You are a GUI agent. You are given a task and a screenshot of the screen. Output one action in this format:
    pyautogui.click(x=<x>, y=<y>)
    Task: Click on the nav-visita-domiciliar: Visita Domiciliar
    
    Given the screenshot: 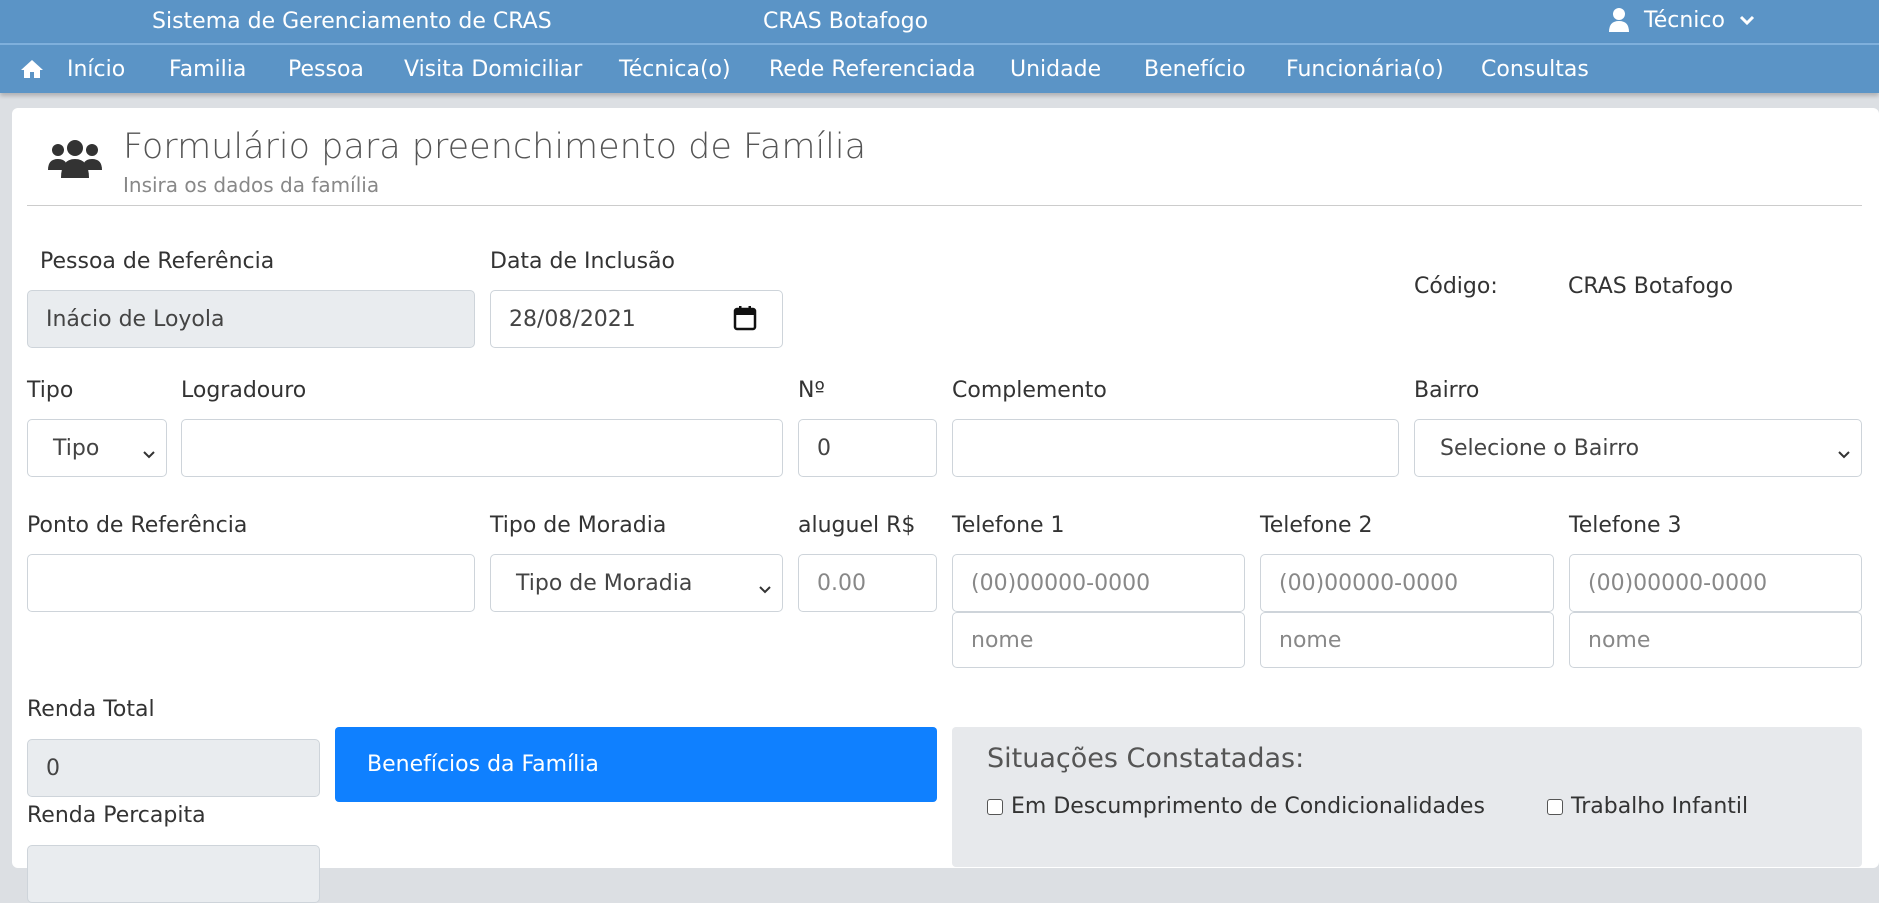 What is the action you would take?
    pyautogui.click(x=493, y=69)
    